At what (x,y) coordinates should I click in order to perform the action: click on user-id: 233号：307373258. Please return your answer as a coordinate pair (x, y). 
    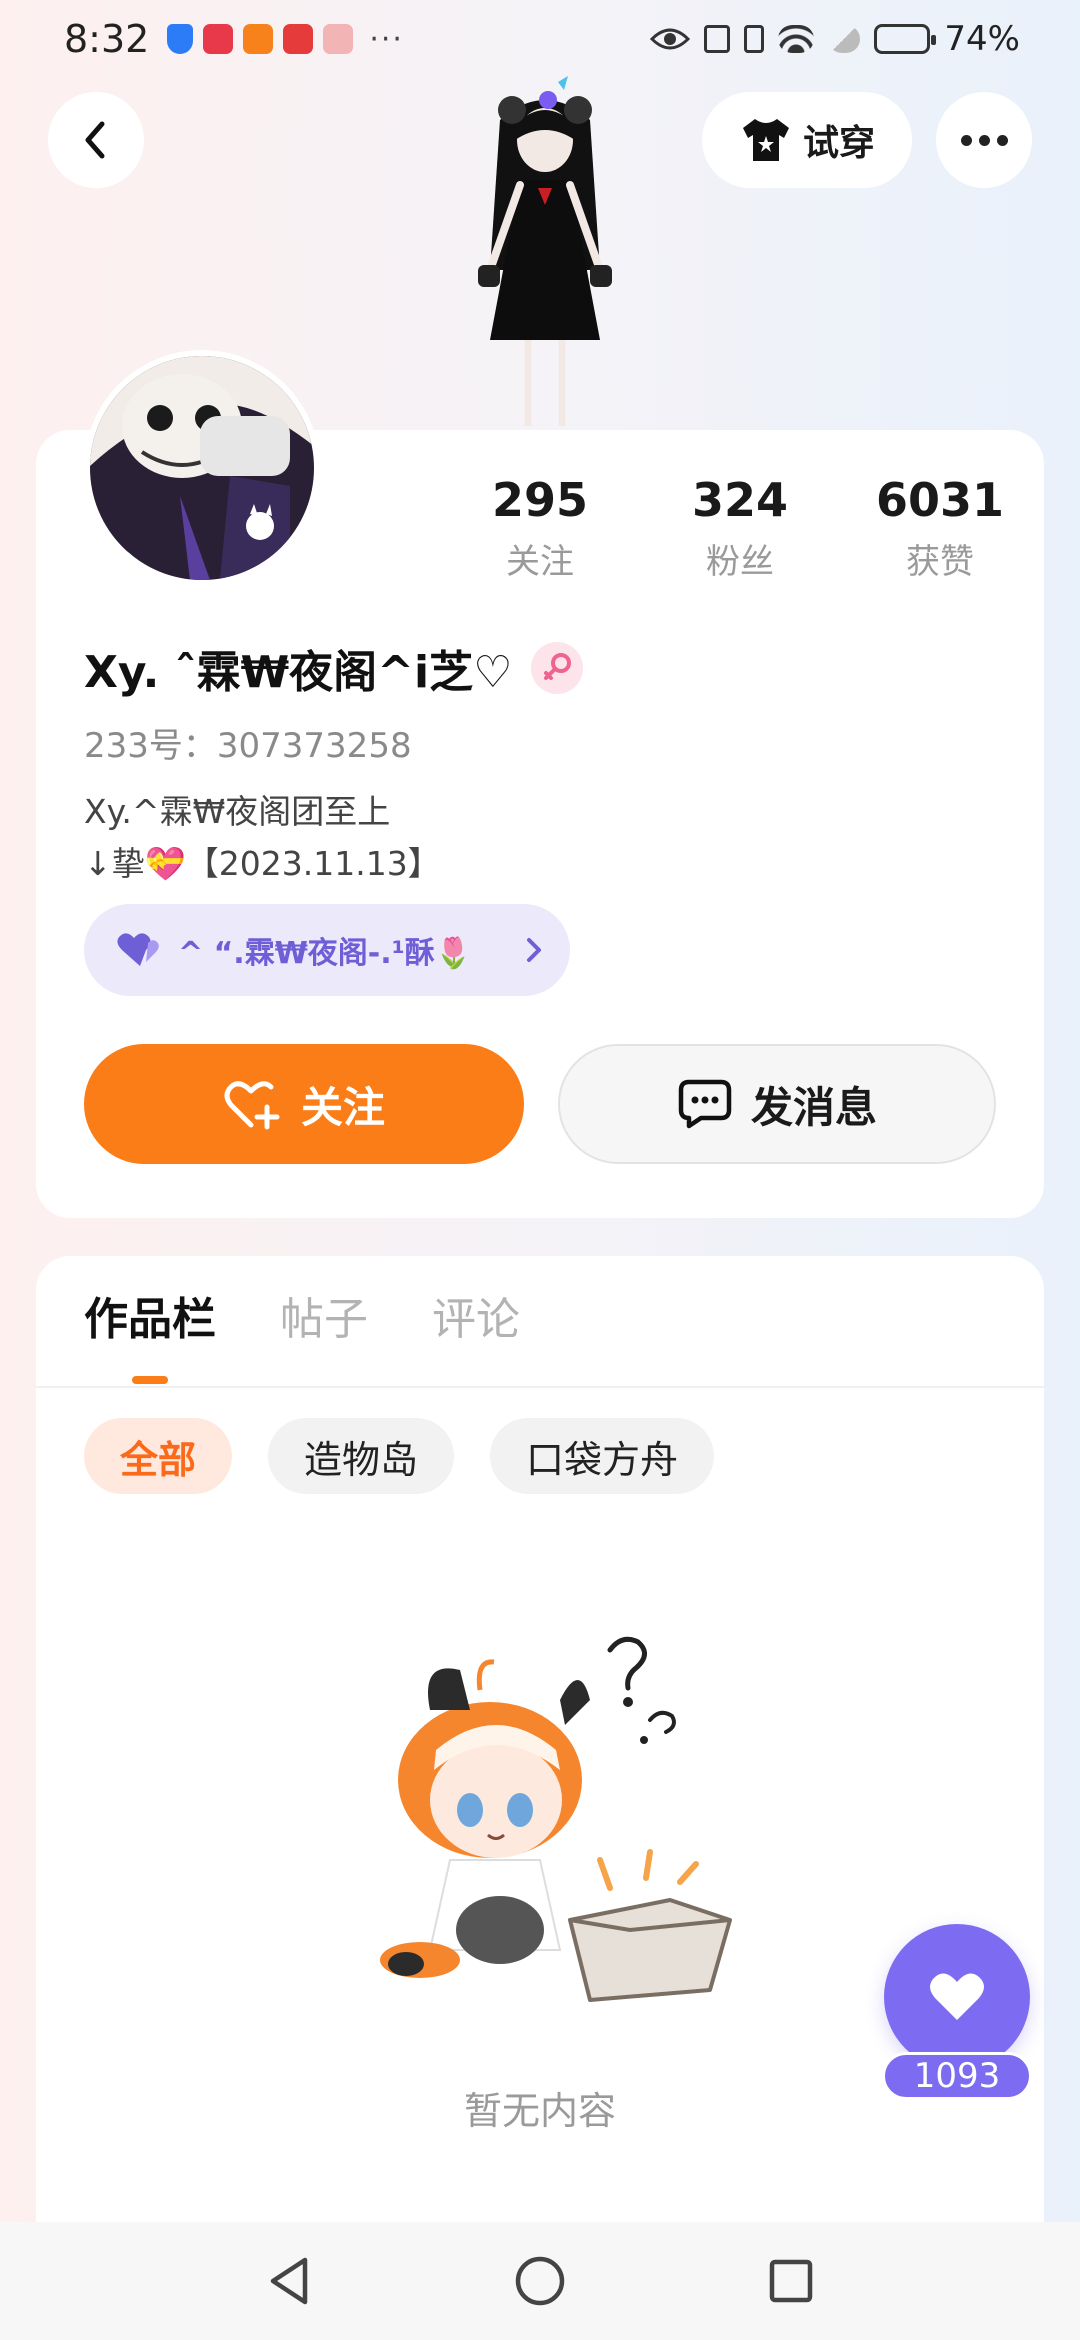
    Looking at the image, I should click on (248, 742).